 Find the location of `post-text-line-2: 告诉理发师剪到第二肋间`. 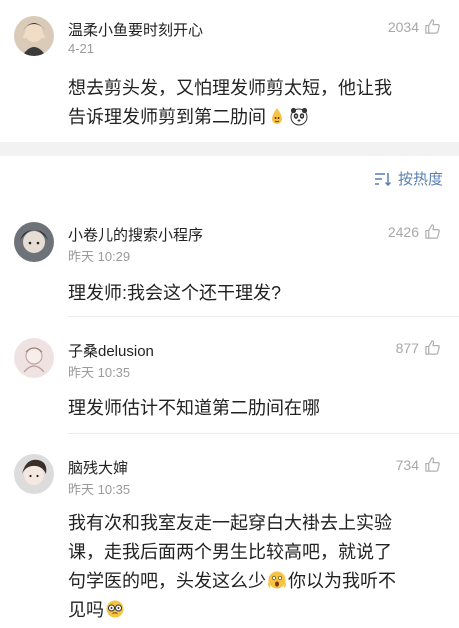

post-text-line-2: 告诉理发师剪到第二肋间 is located at coordinates (258, 117).